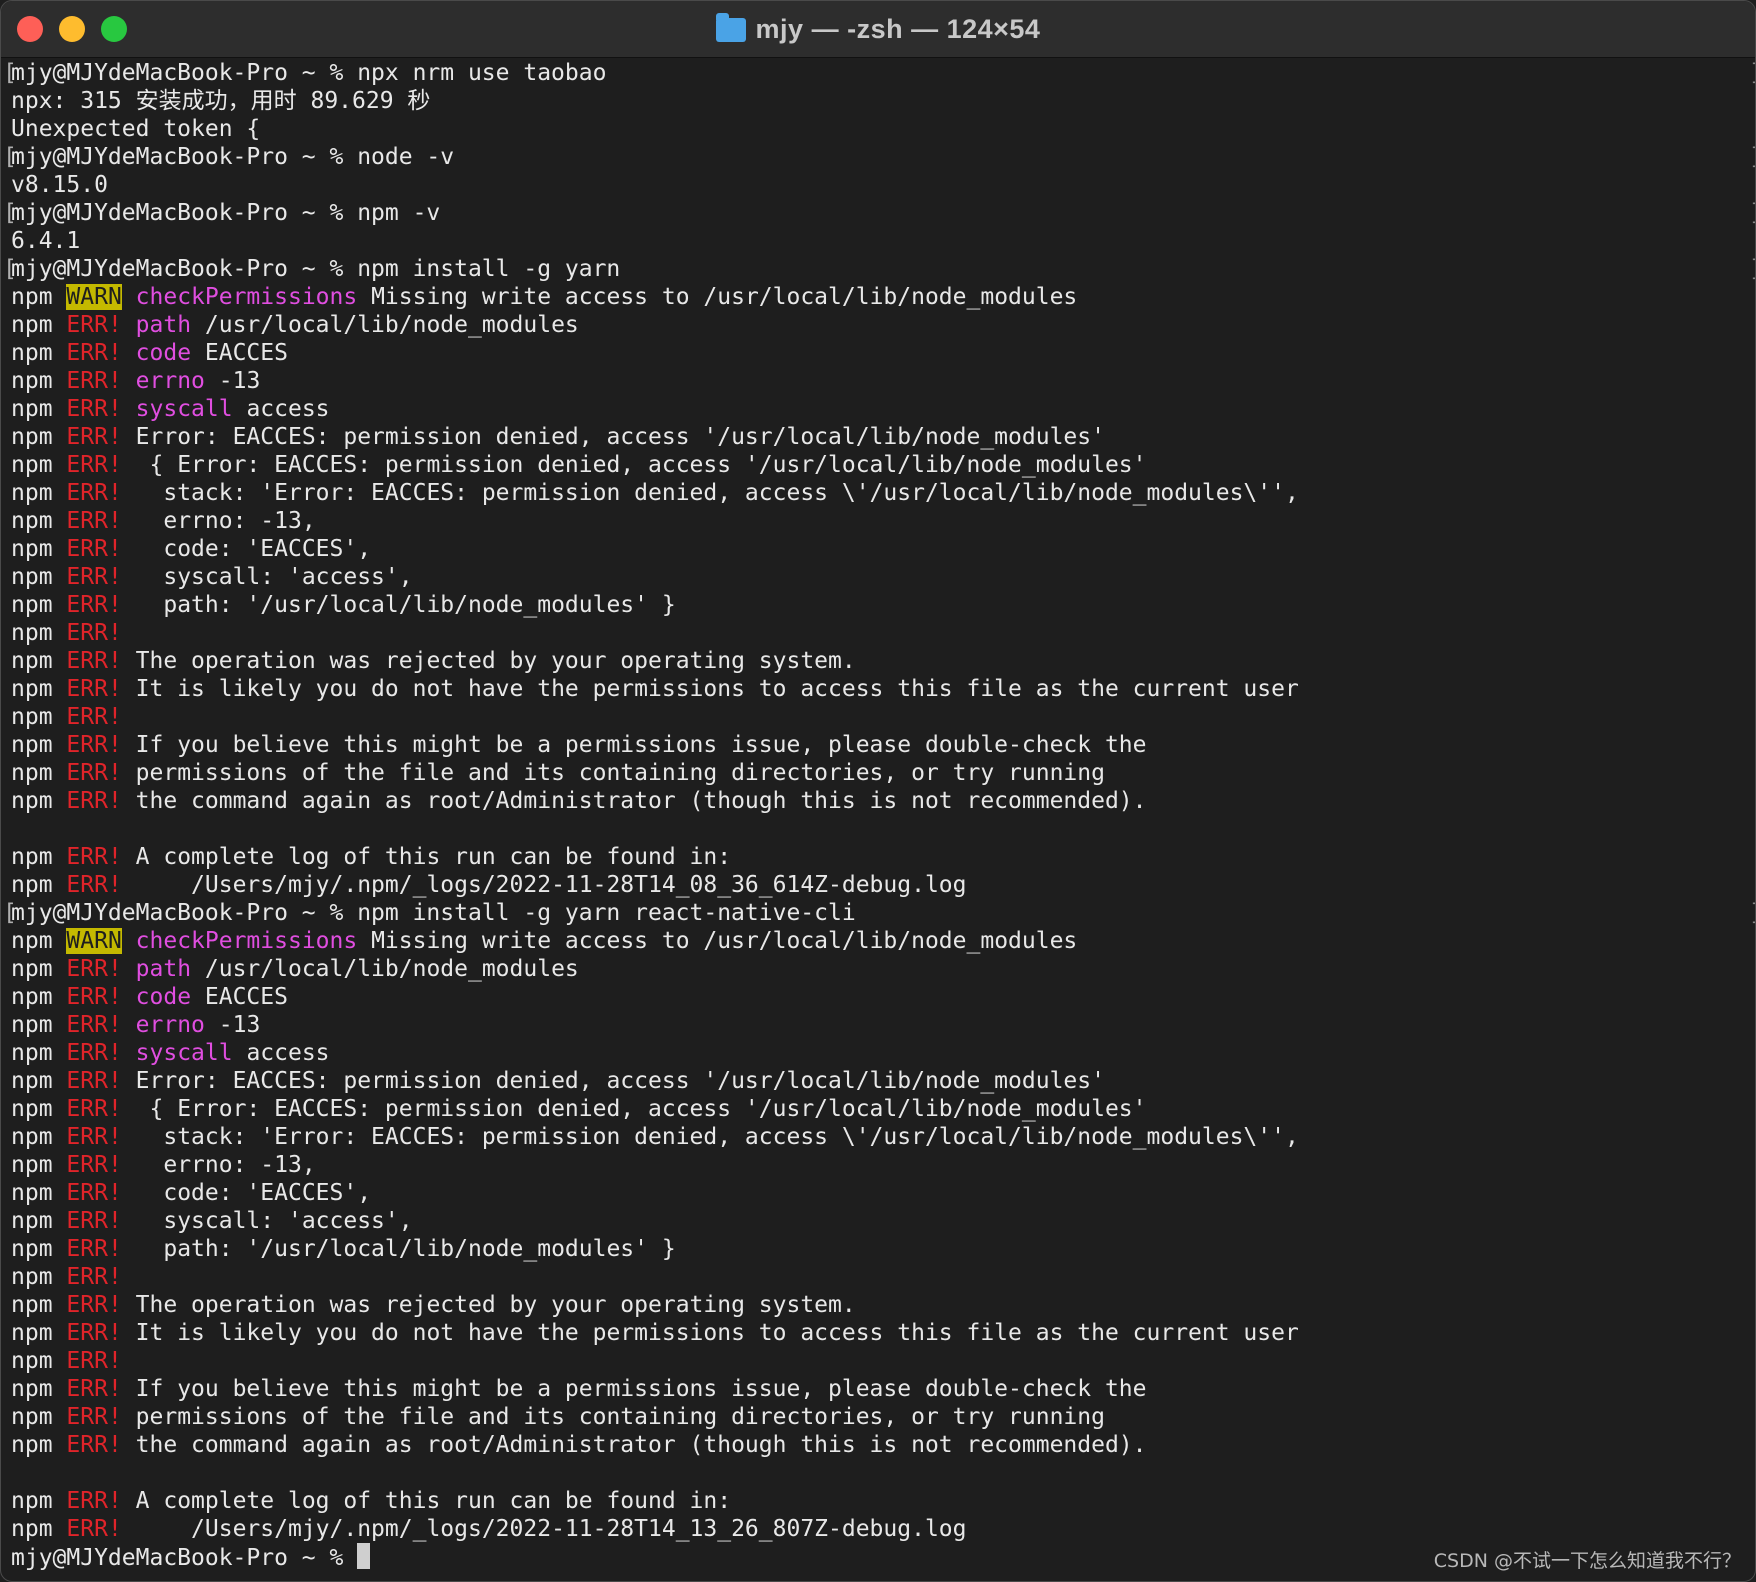 The width and height of the screenshot is (1756, 1582). I want to click on log-message: errno: -13,, so click(225, 521).